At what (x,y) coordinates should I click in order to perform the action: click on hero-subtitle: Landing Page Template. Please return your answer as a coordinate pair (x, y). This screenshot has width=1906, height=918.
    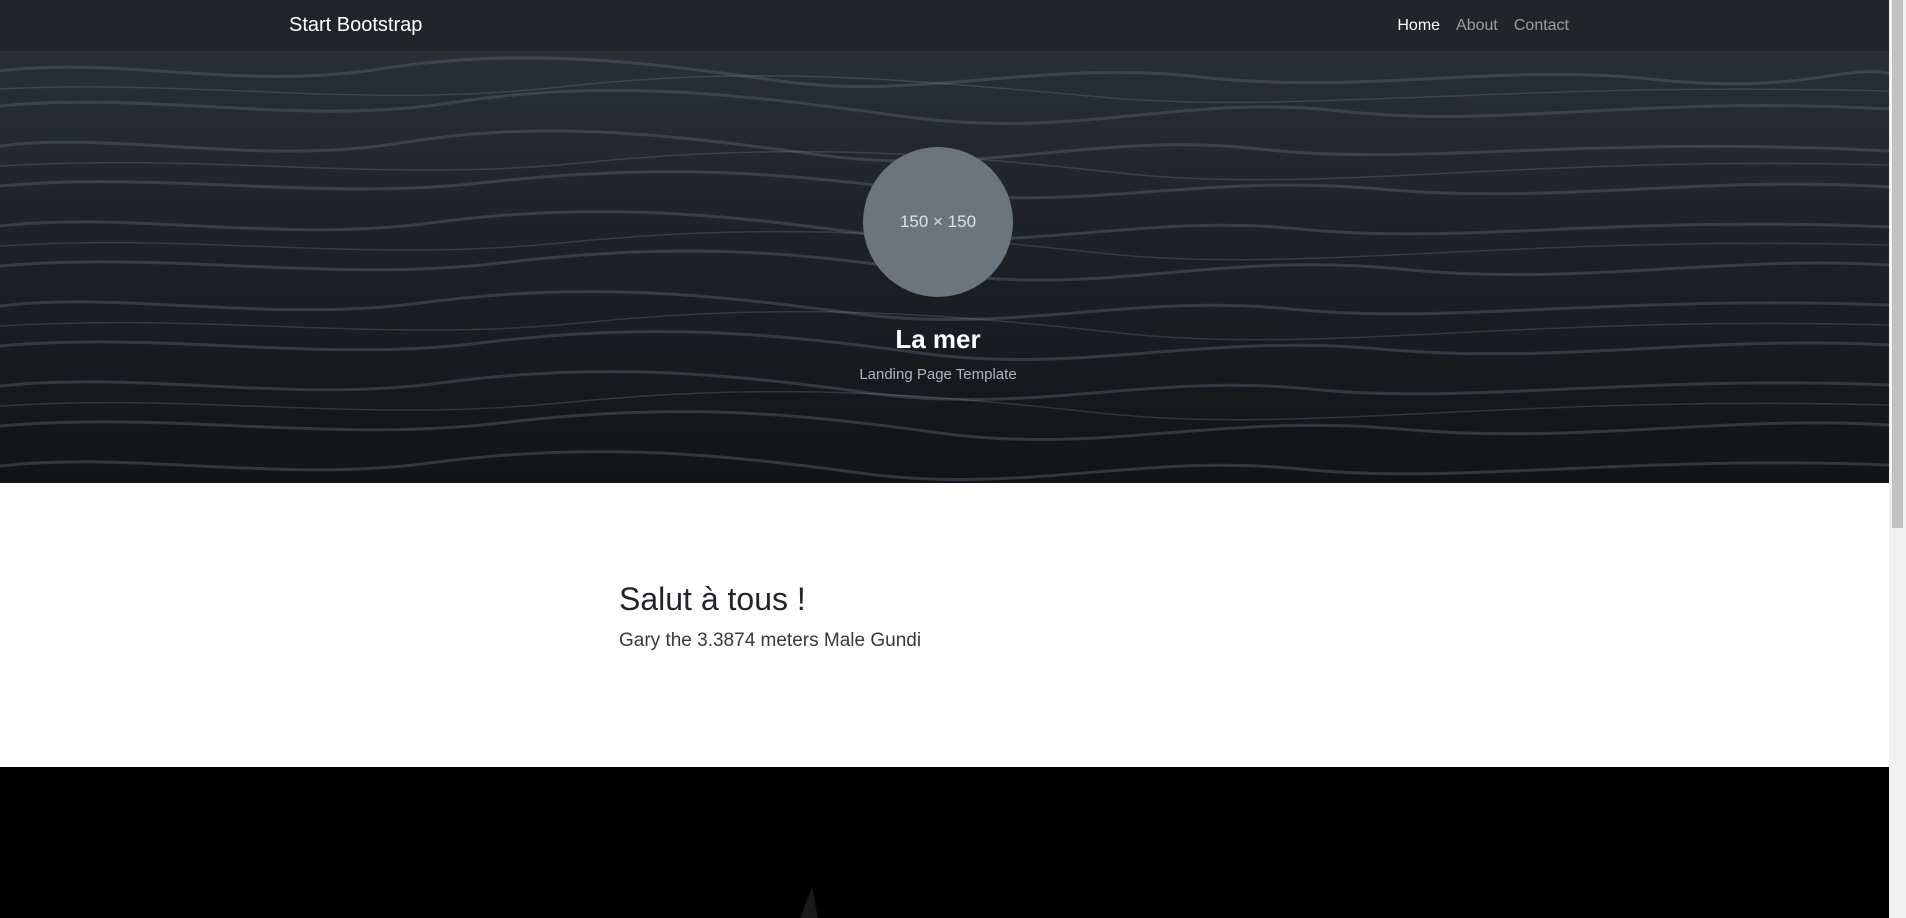
    Looking at the image, I should click on (938, 374).